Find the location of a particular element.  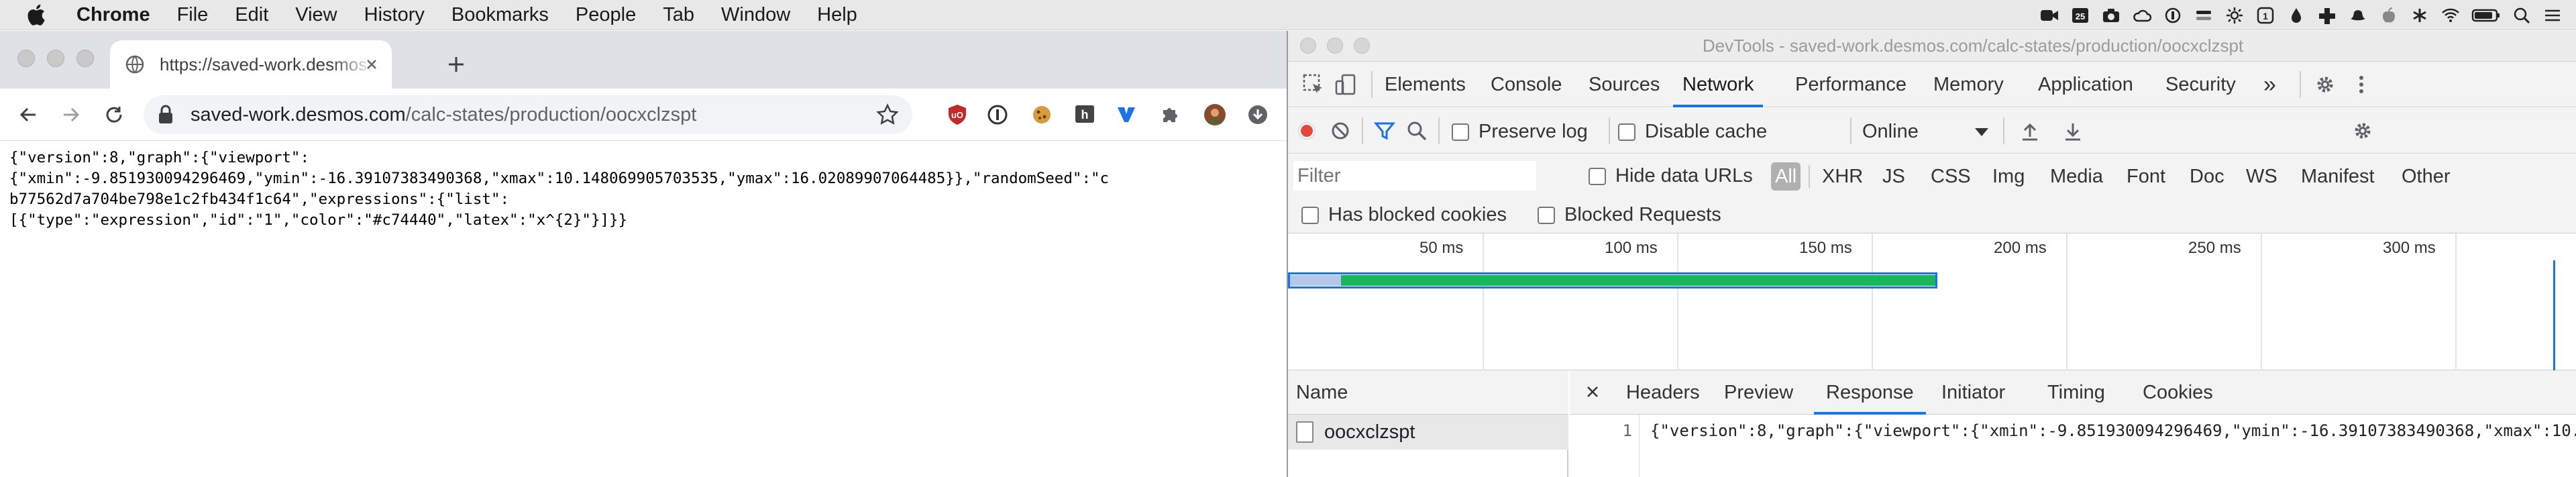

filter-type-img: Img is located at coordinates (2008, 176).